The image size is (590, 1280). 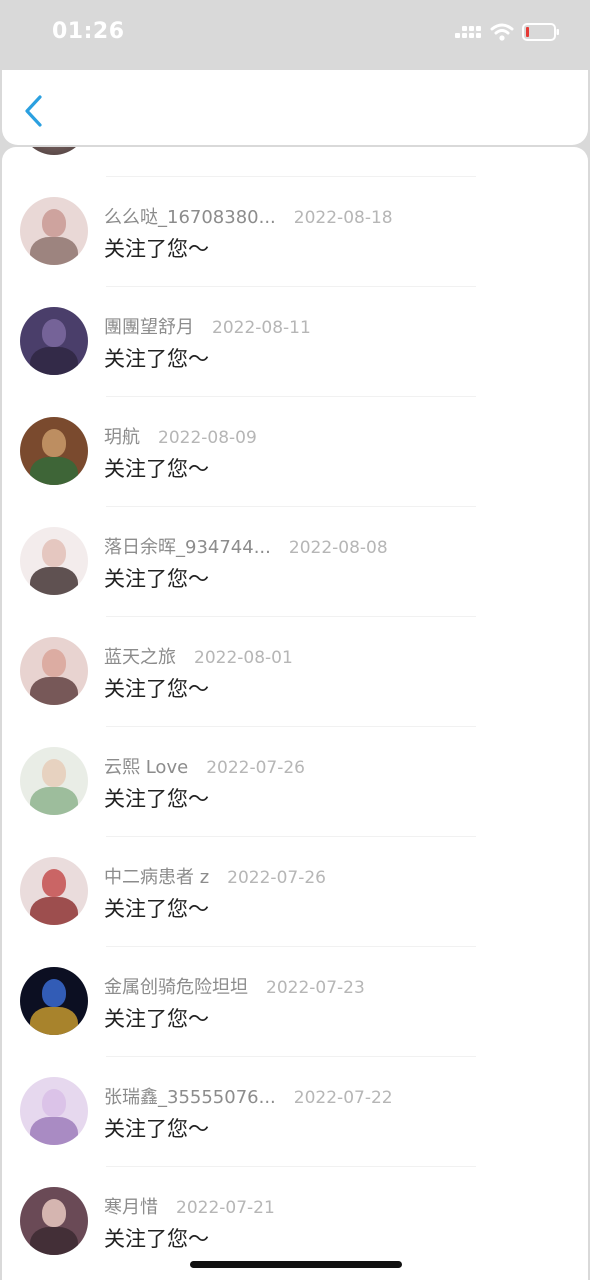 What do you see at coordinates (243, 658) in the screenshot?
I see `date: 2022-08-01` at bounding box center [243, 658].